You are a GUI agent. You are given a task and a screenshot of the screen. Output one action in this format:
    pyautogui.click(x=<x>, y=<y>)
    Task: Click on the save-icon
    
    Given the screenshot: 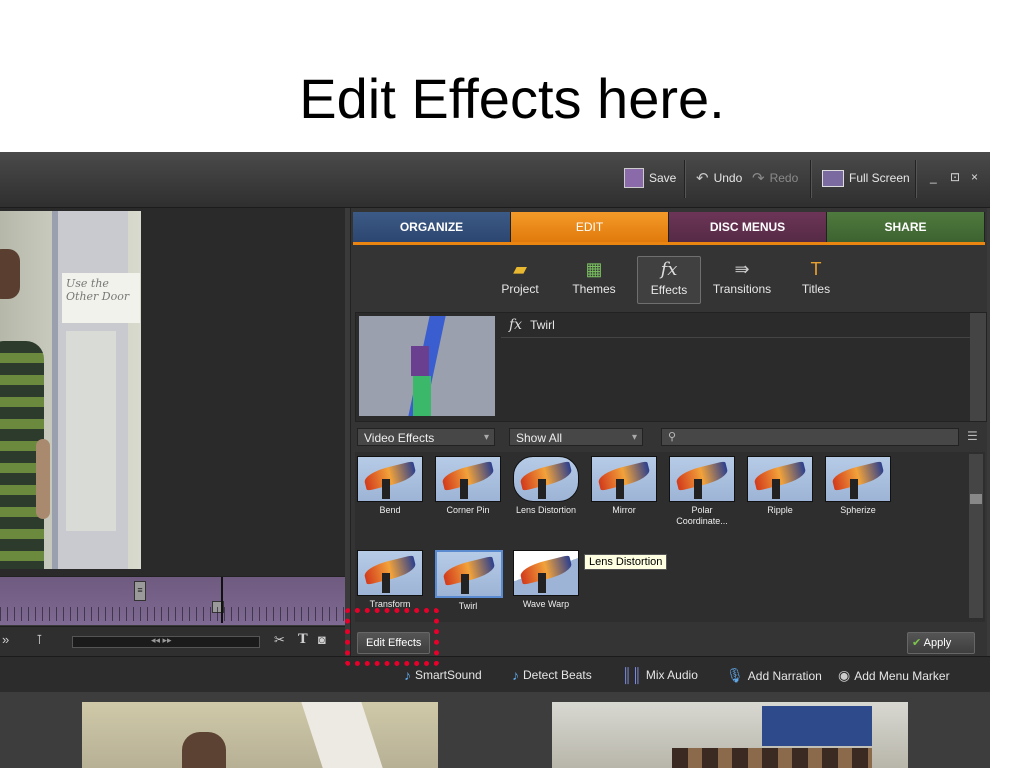 What is the action you would take?
    pyautogui.click(x=634, y=178)
    